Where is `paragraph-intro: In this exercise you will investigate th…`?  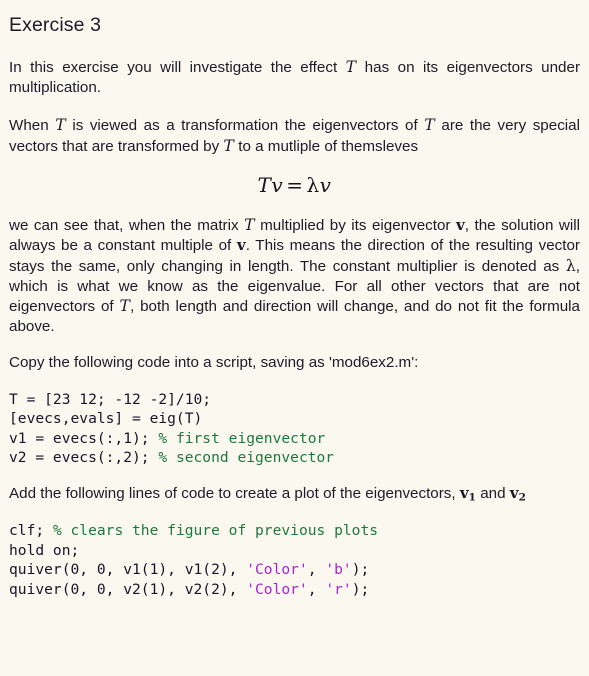
paragraph-intro: In this exercise you will investigate th… is located at coordinates (294, 77).